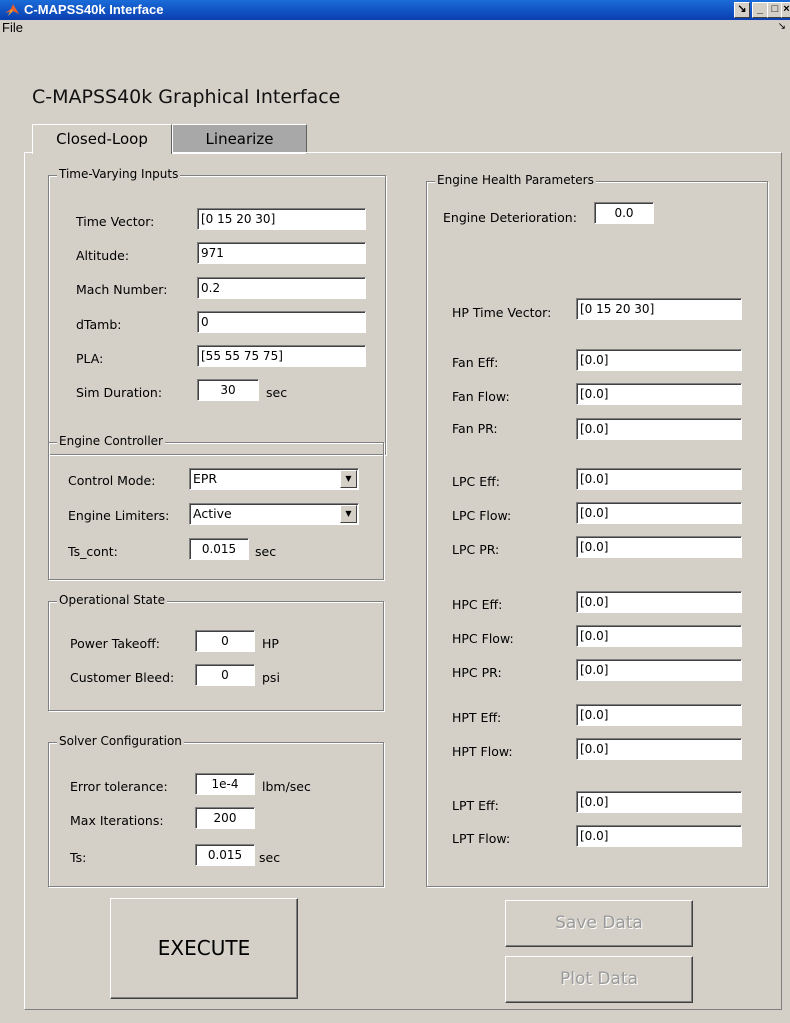  What do you see at coordinates (659, 836) in the screenshot?
I see `lpt-flow-input: [0.0]` at bounding box center [659, 836].